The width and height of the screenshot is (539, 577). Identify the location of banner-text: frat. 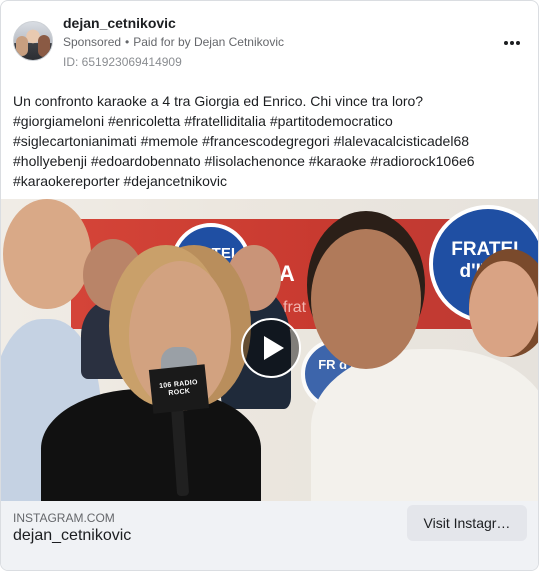
(295, 307).